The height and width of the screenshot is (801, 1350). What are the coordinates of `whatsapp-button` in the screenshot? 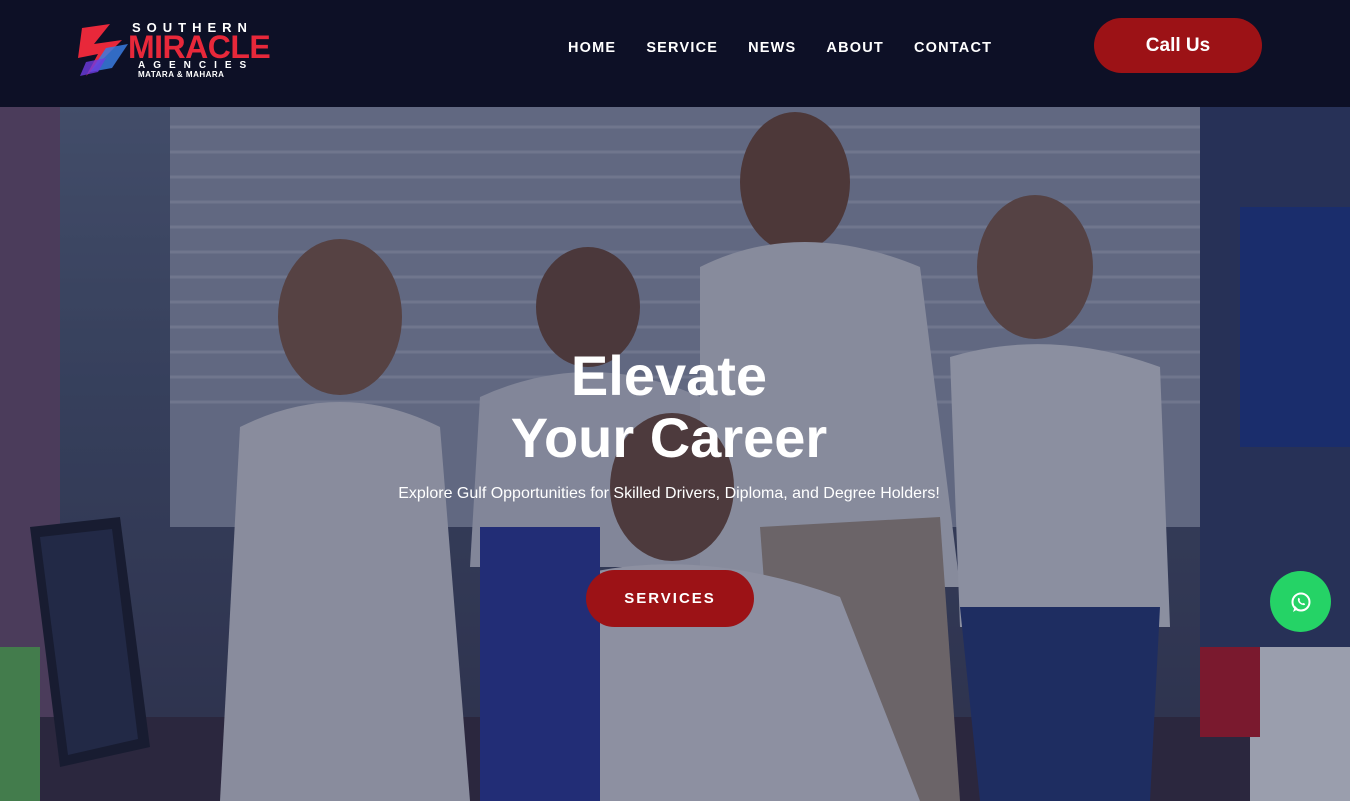 It's located at (1300, 601).